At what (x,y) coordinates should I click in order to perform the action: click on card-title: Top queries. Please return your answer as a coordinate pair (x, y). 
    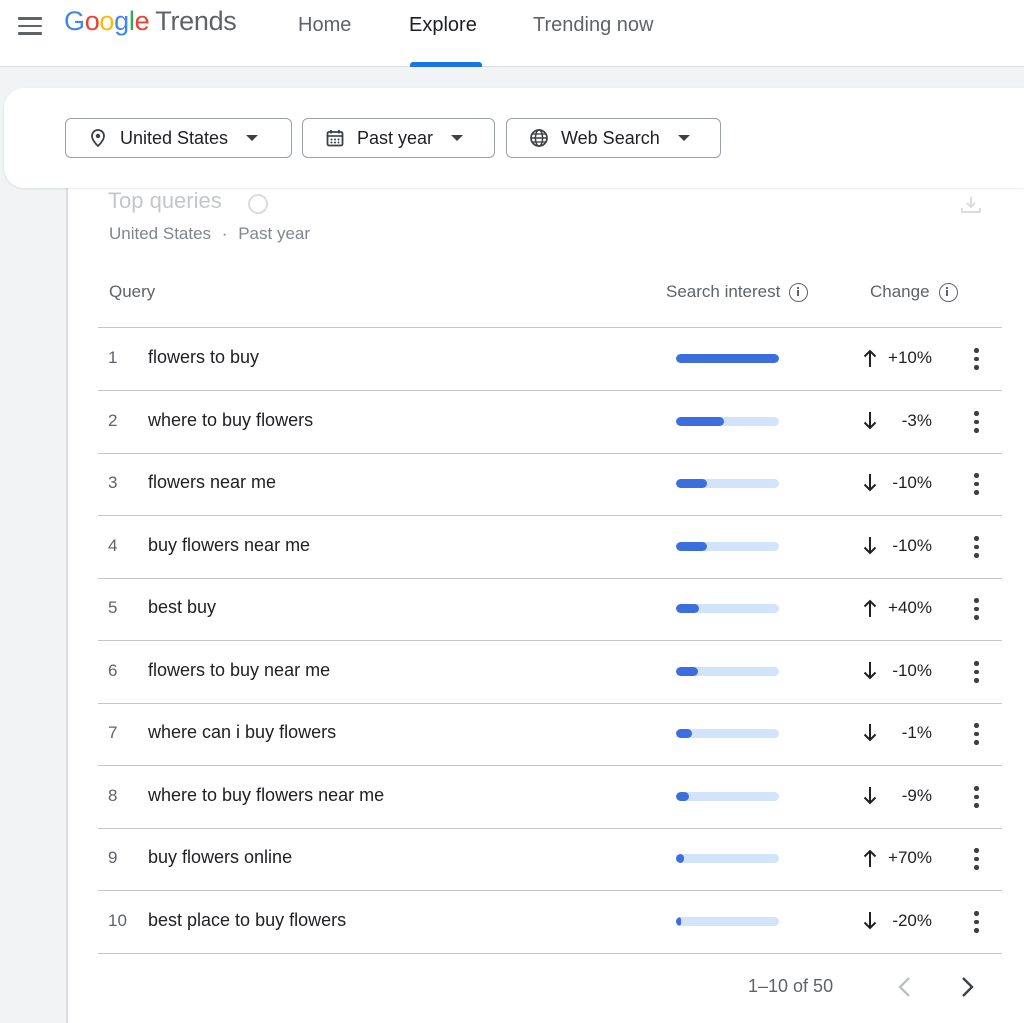
    Looking at the image, I should click on (165, 200).